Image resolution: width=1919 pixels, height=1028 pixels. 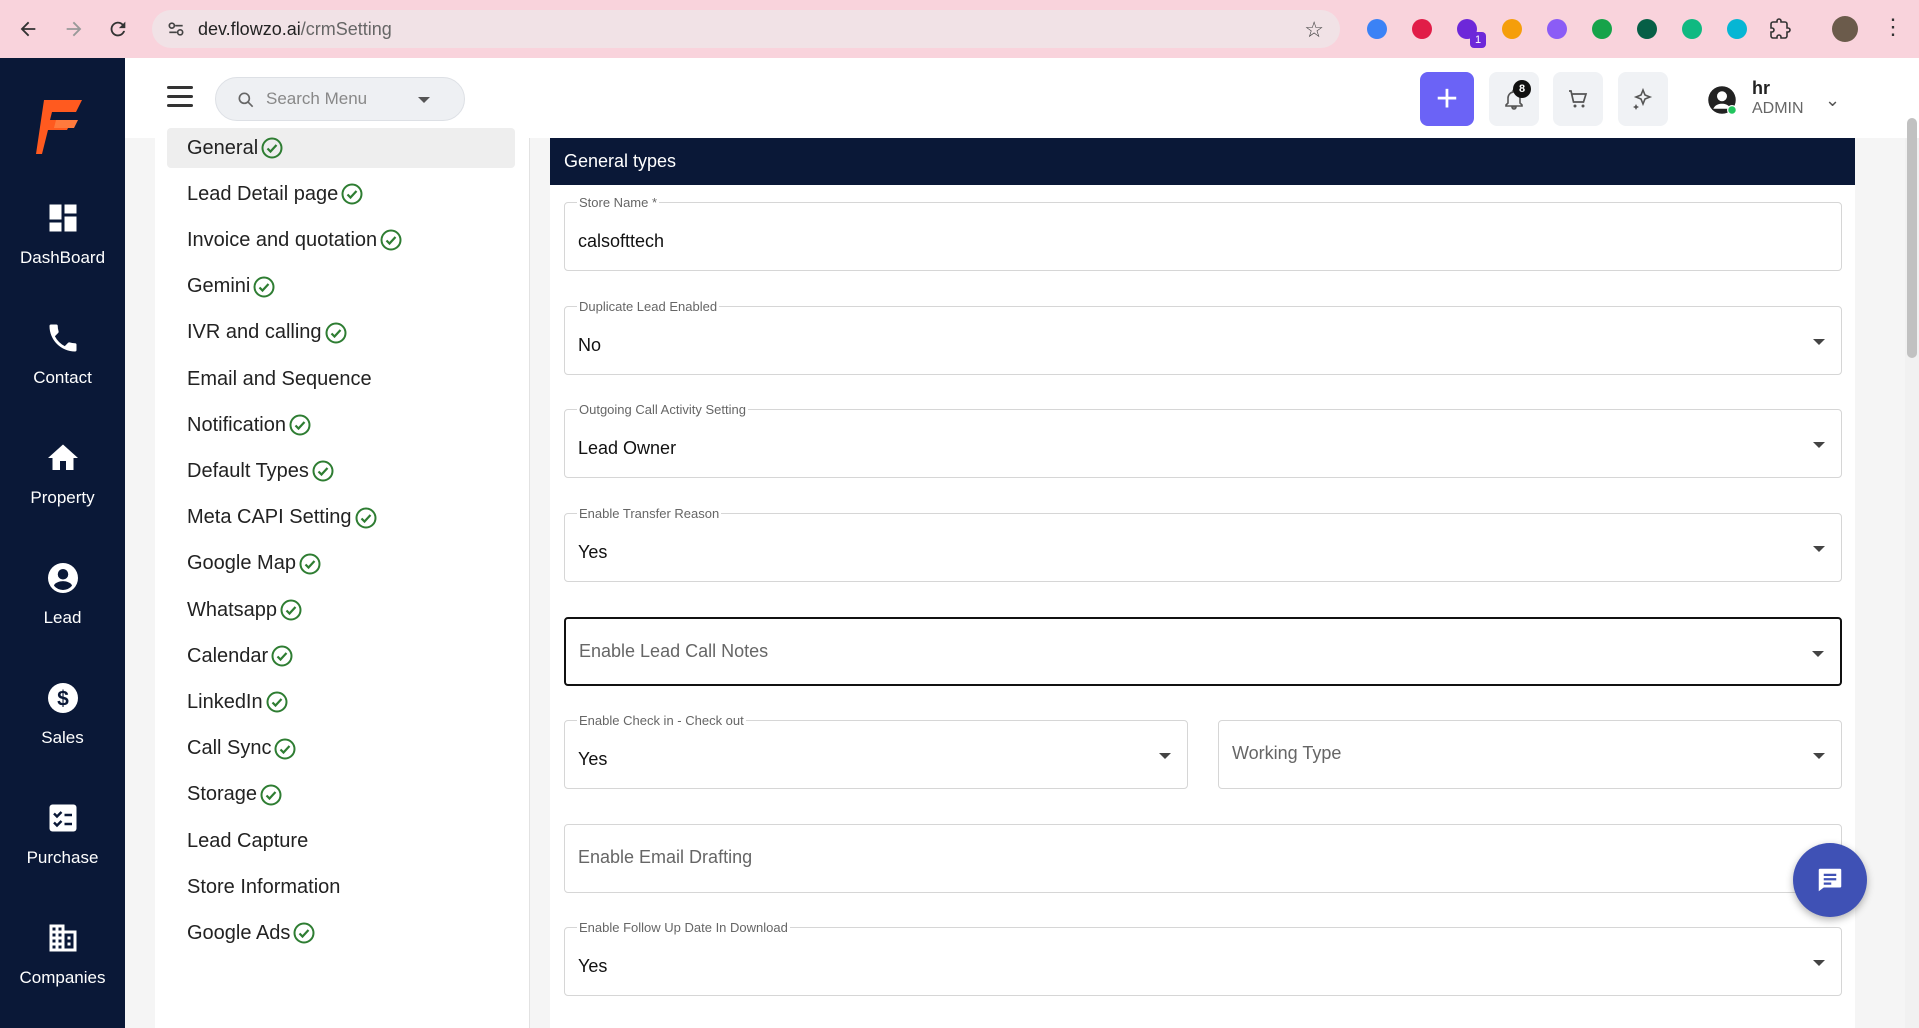 I want to click on settings-menu-item: Lead Capture, so click(x=341, y=841).